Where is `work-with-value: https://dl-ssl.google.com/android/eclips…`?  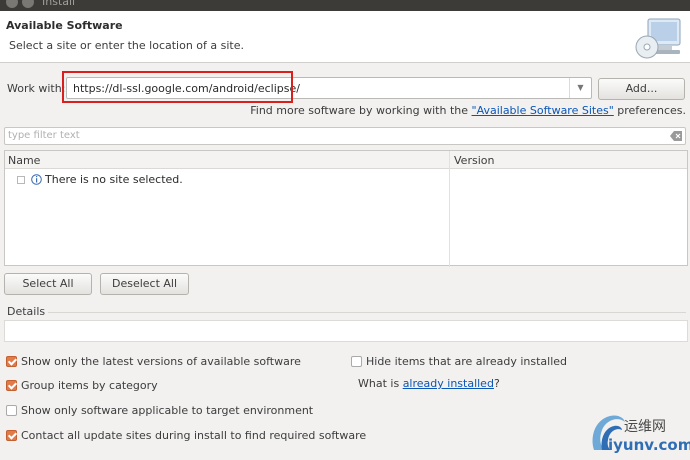
work-with-value: https://dl-ssl.google.com/android/eclips… is located at coordinates (186, 88).